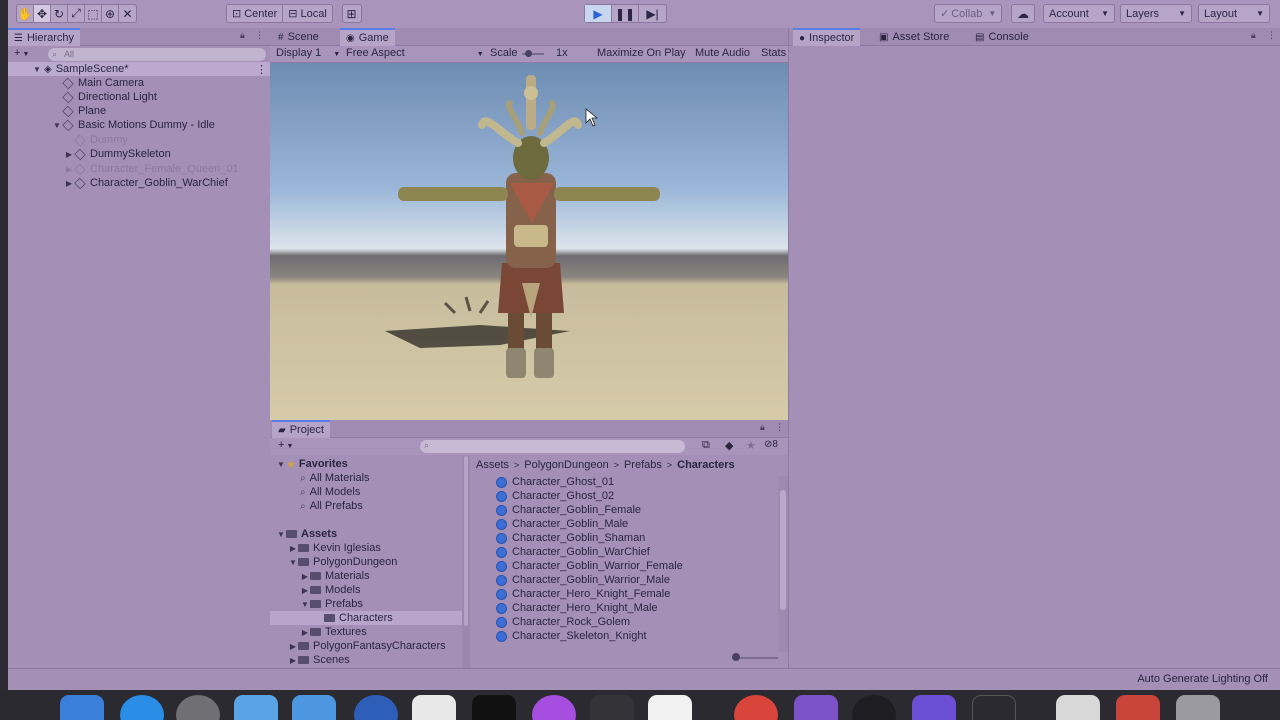 This screenshot has width=1280, height=720. Describe the element at coordinates (555, 496) in the screenshot. I see `list-item: Character_Ghost_02` at that location.